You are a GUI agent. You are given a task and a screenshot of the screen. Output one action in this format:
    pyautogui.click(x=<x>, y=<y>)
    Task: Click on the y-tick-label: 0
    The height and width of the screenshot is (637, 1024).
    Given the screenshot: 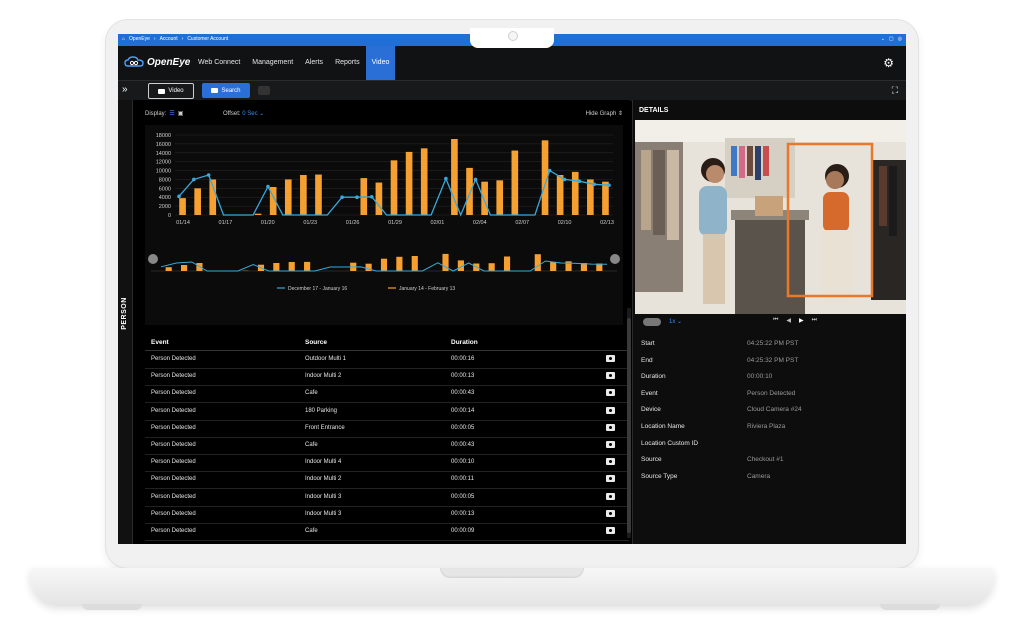 What is the action you would take?
    pyautogui.click(x=169, y=216)
    